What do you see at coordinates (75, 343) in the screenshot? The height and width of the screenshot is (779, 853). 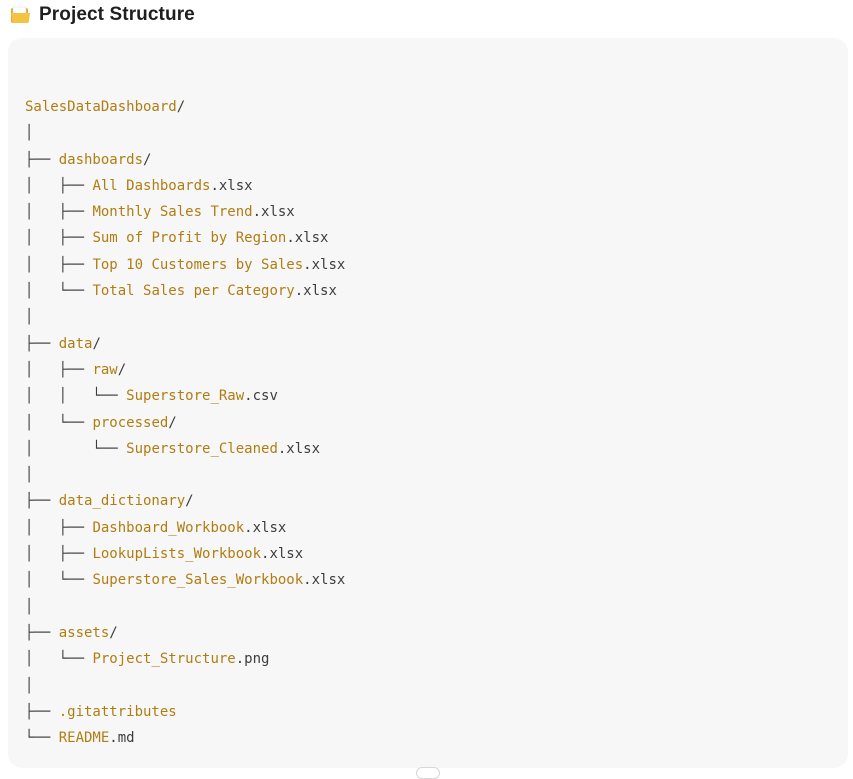 I see `folder-name: data` at bounding box center [75, 343].